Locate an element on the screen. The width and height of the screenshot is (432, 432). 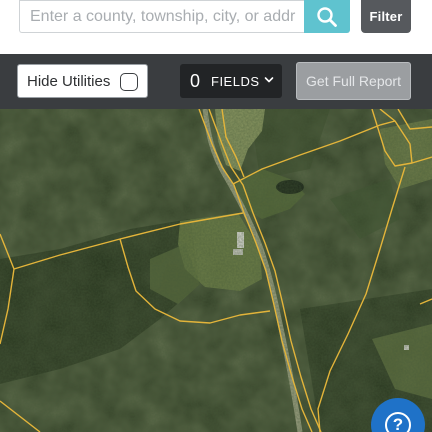
top-search-bar: Filter is located at coordinates (216, 27).